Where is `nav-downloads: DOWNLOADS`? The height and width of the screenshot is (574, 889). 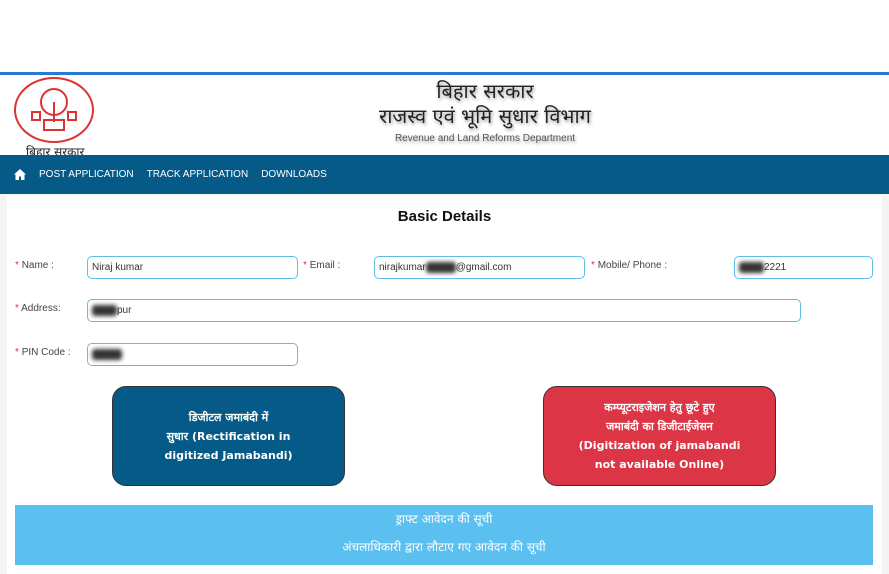 nav-downloads: DOWNLOADS is located at coordinates (294, 174).